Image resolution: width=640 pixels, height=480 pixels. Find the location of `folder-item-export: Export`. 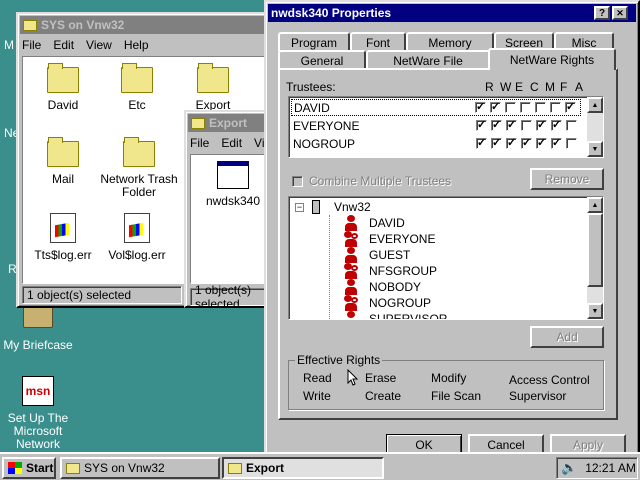

folder-item-export: Export is located at coordinates (213, 87).